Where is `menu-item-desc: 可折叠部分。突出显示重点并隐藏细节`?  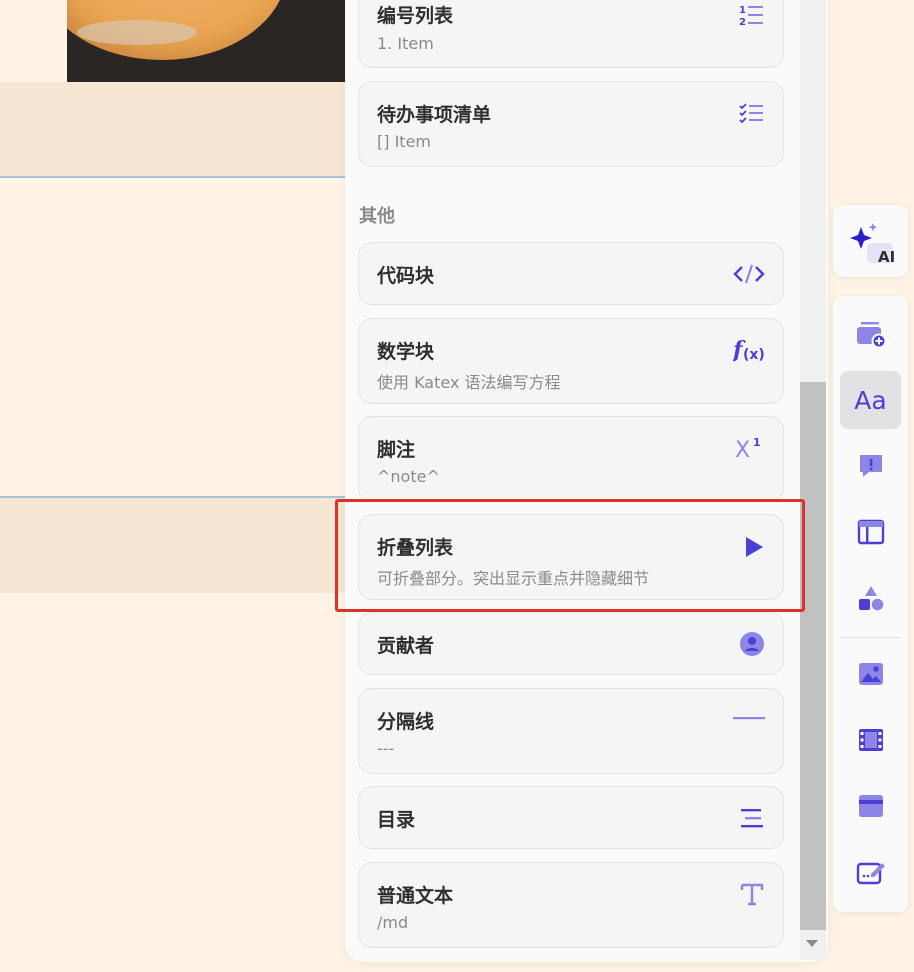 menu-item-desc: 可折叠部分。突出显示重点并隐藏细节 is located at coordinates (513, 578).